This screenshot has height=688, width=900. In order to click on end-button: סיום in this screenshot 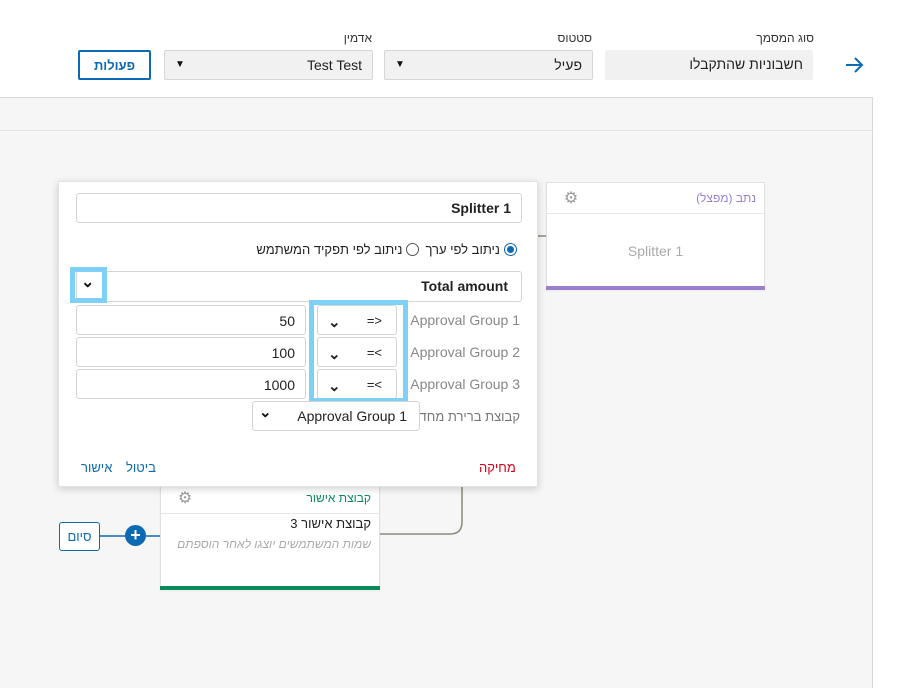, I will do `click(79, 536)`.